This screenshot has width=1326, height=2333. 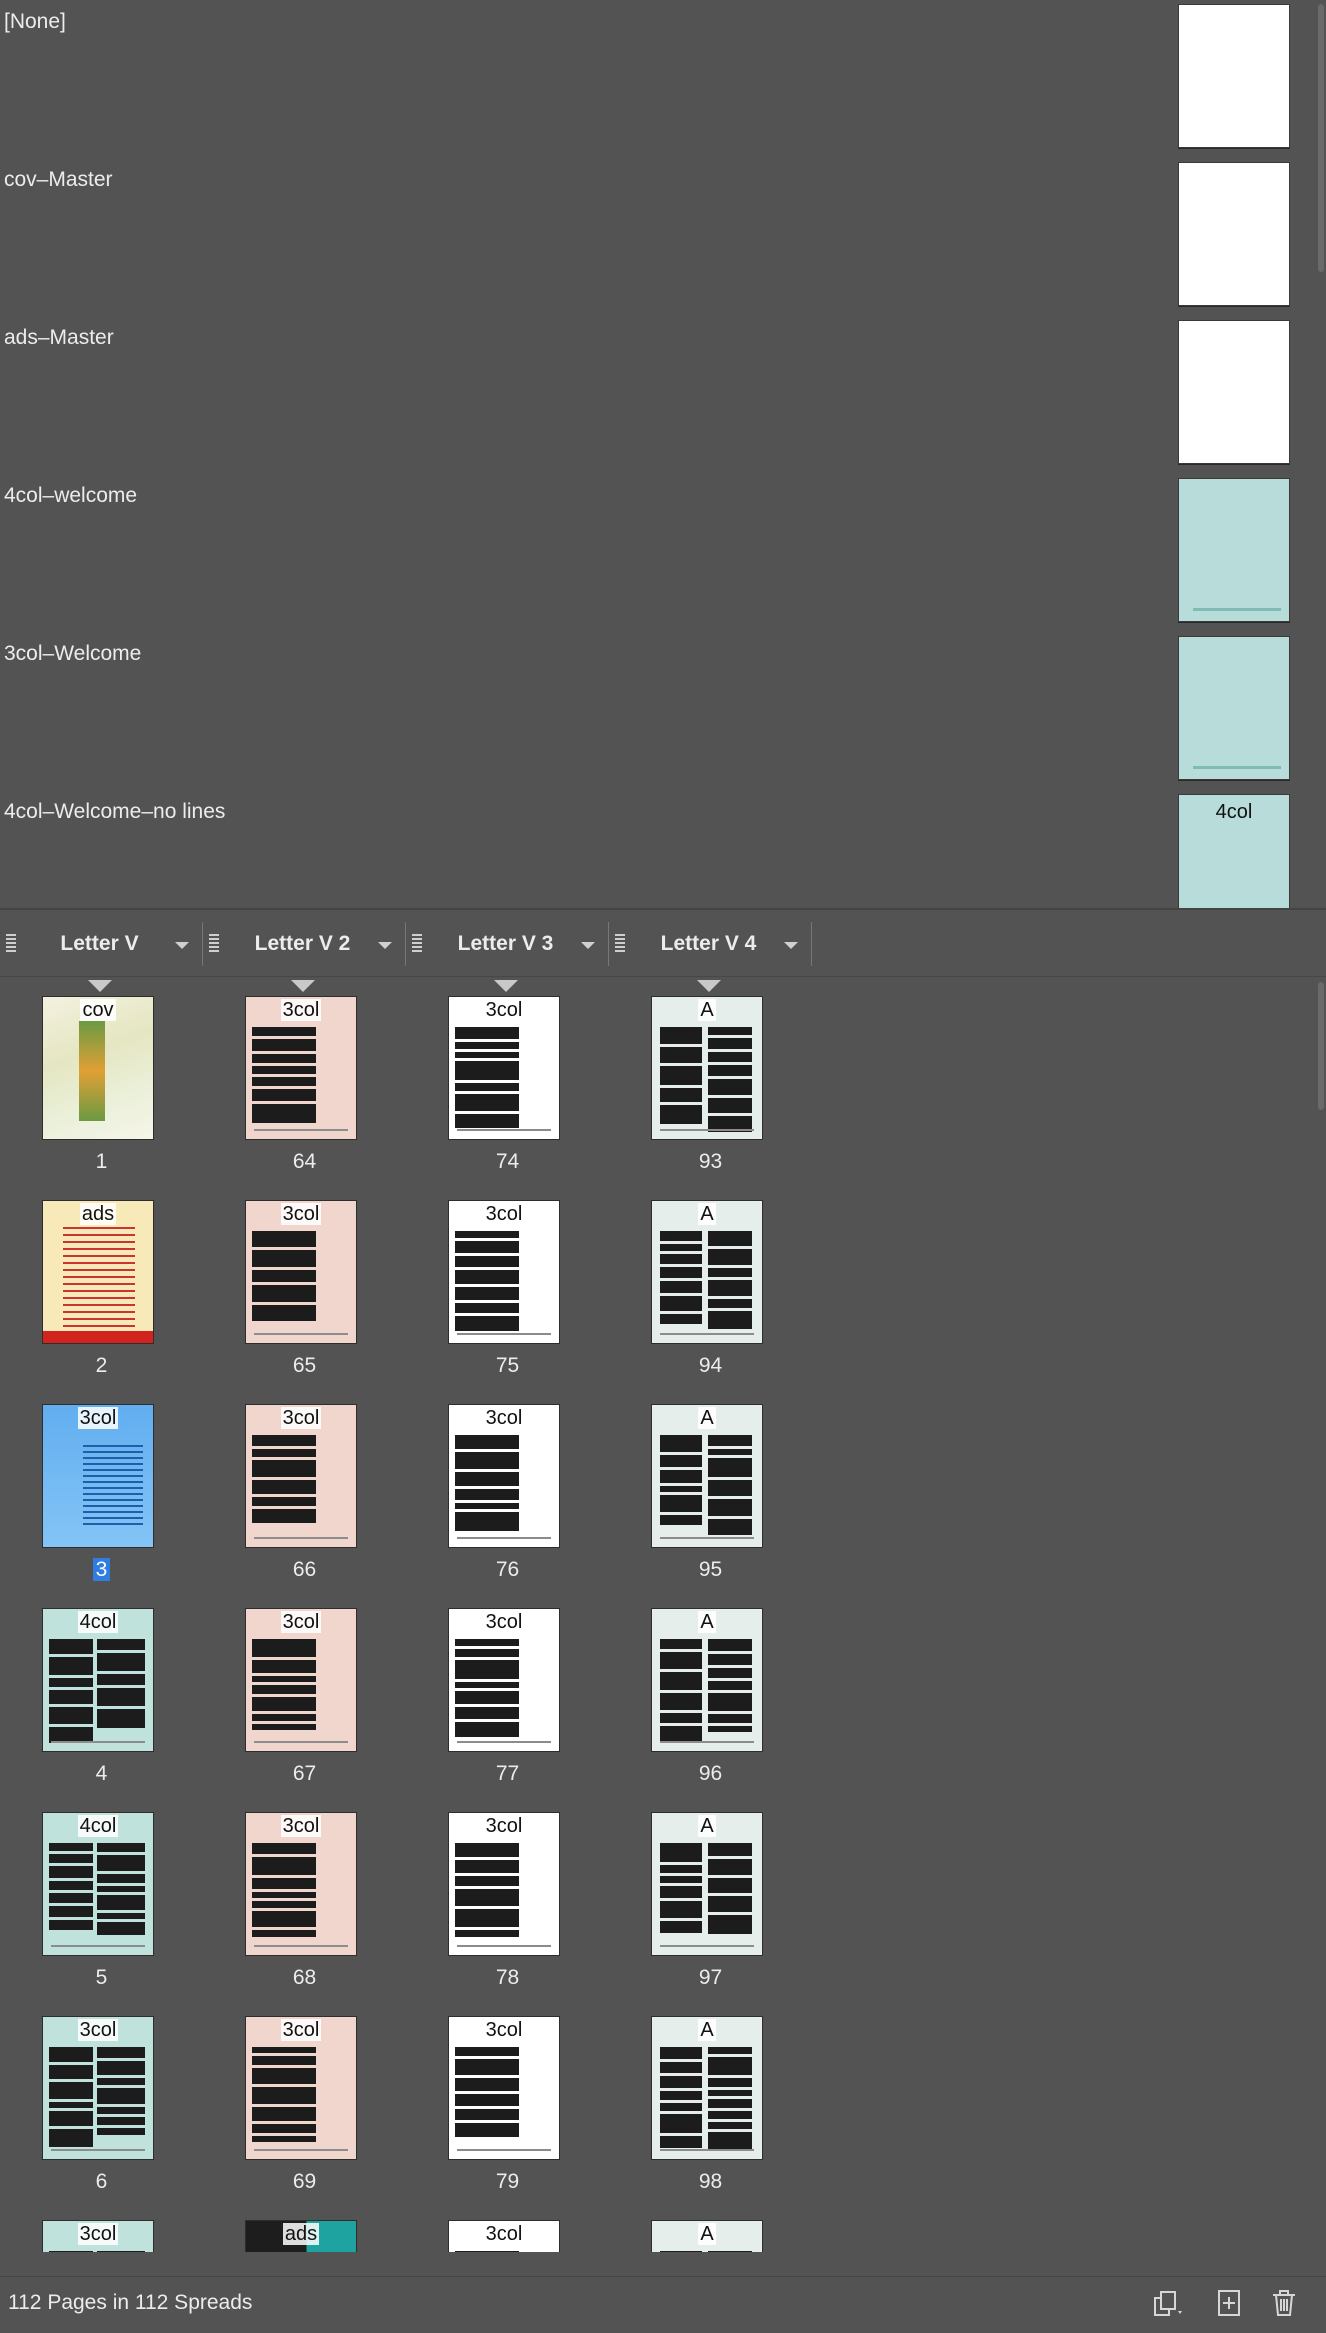 What do you see at coordinates (304, 1162) in the screenshot?
I see `page-number: 64` at bounding box center [304, 1162].